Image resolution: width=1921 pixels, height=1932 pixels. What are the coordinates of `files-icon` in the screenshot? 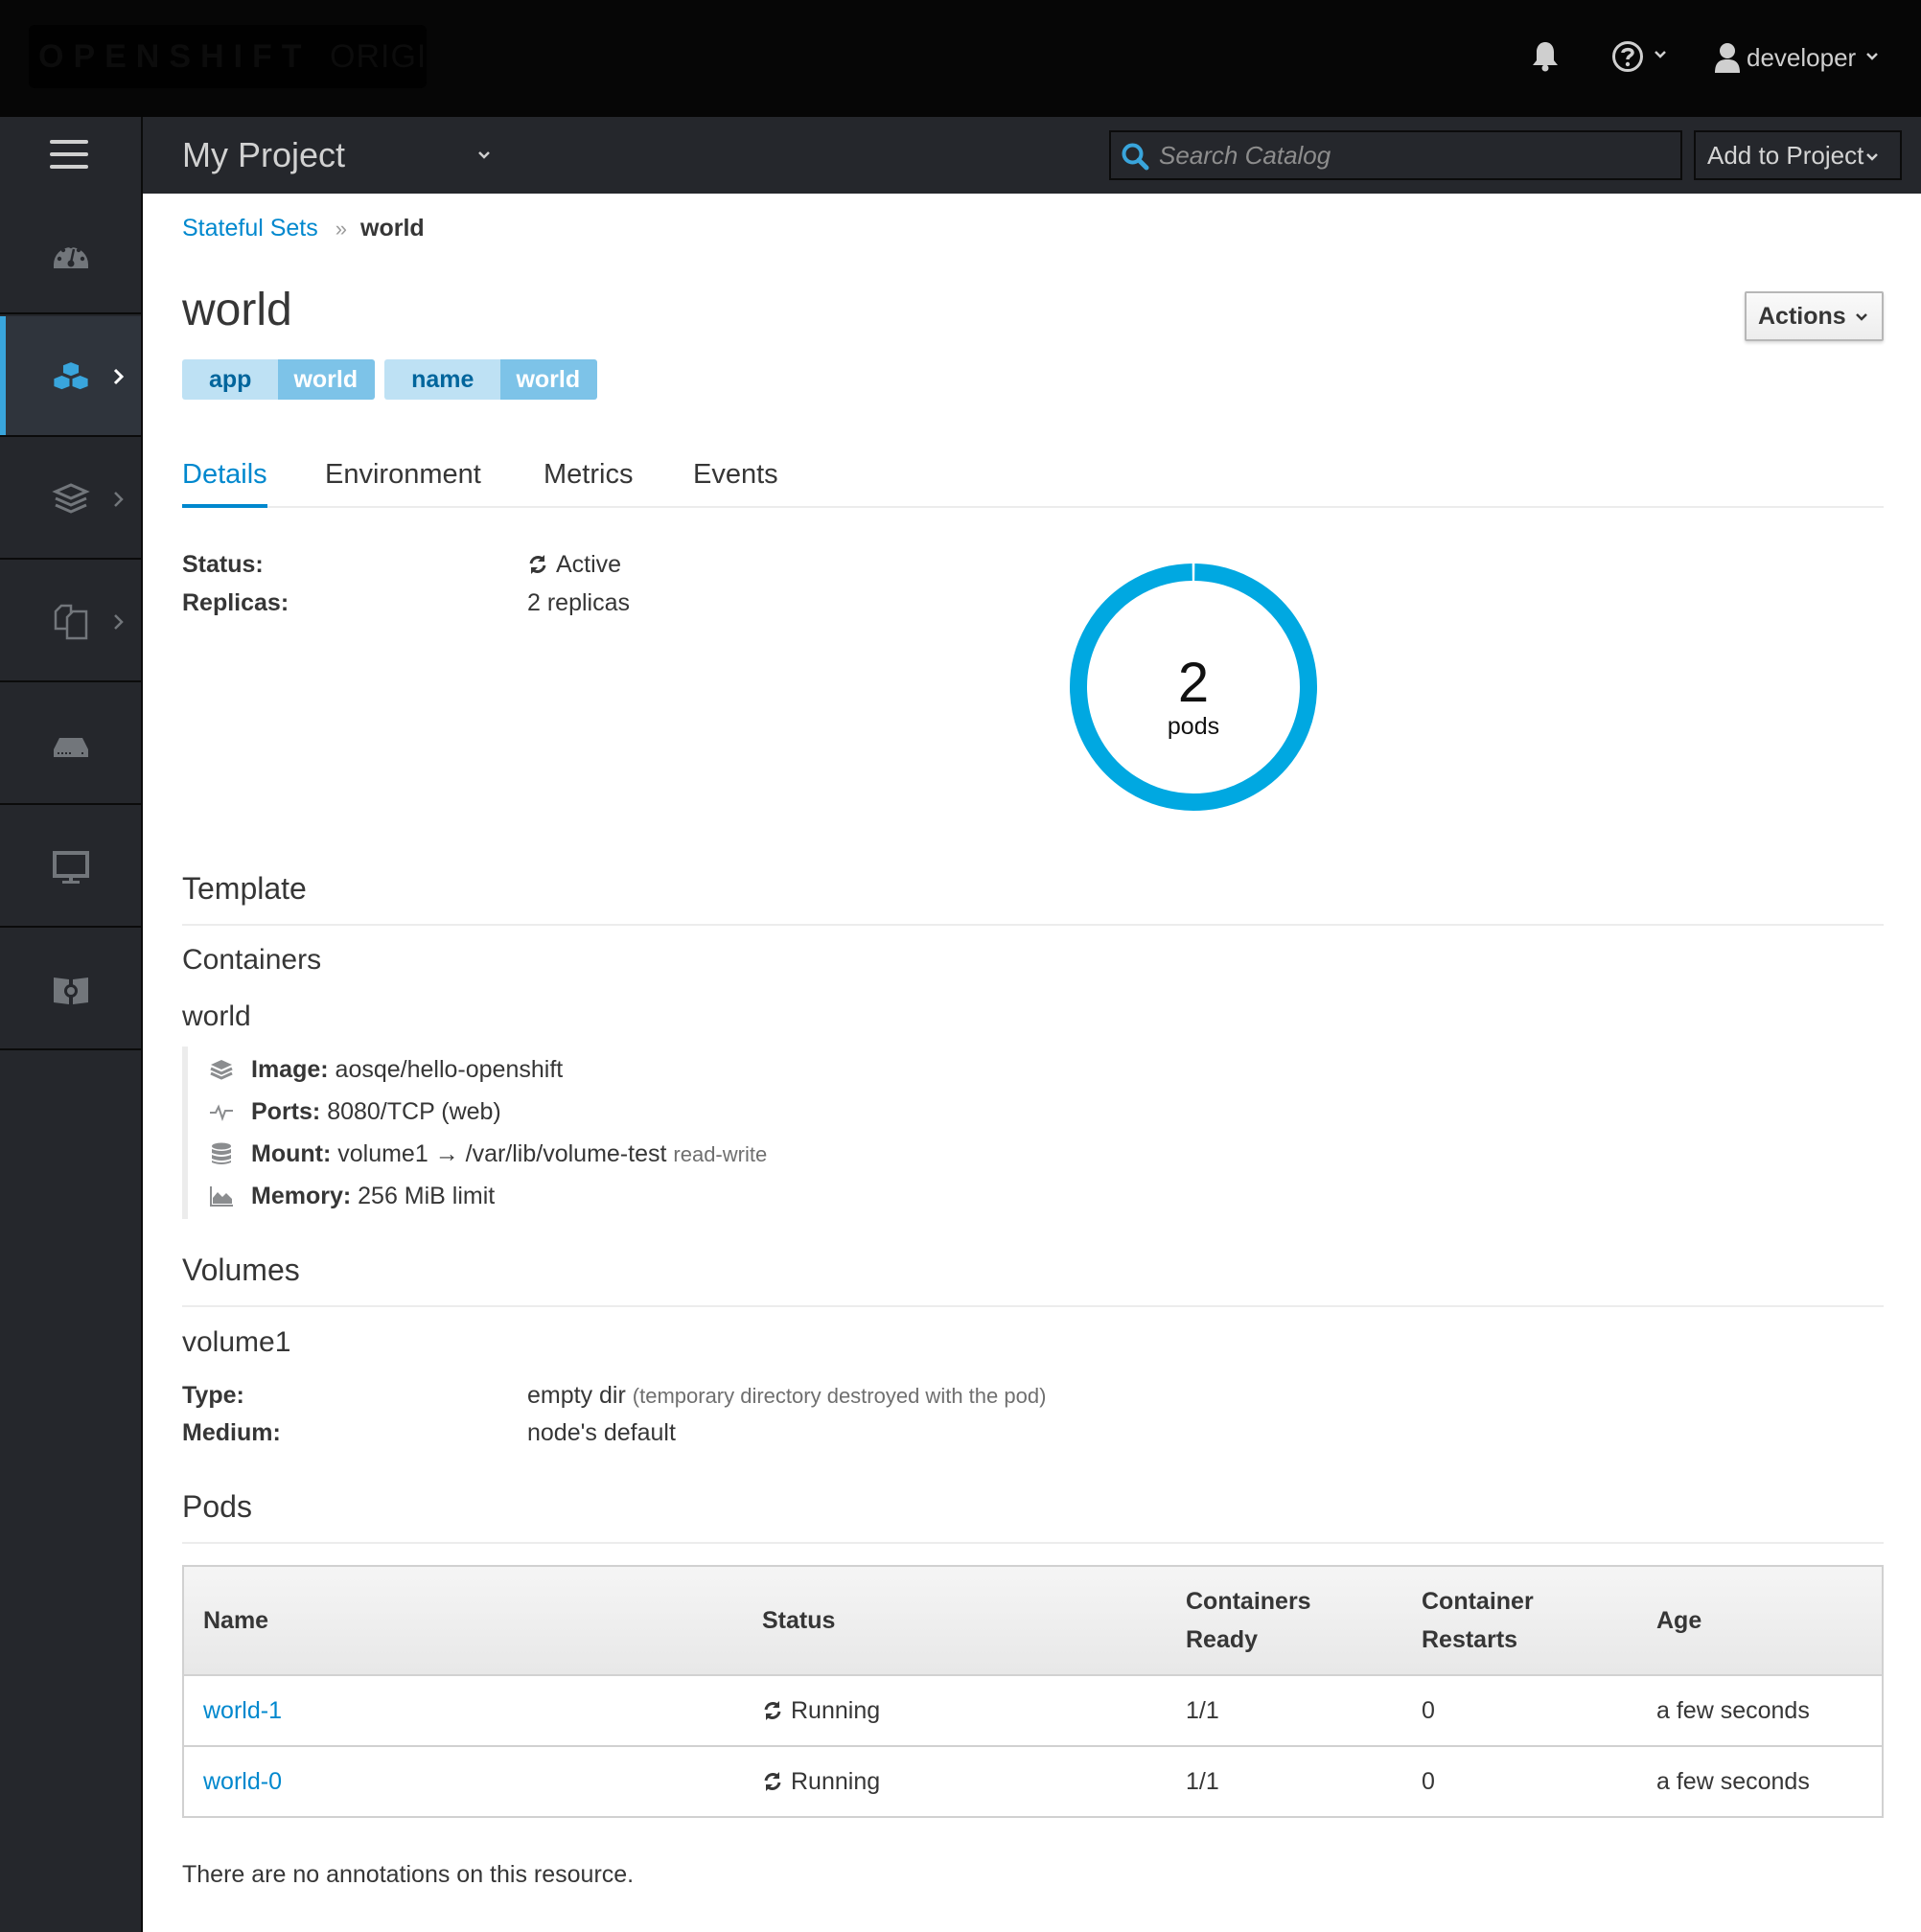 It's located at (71, 622).